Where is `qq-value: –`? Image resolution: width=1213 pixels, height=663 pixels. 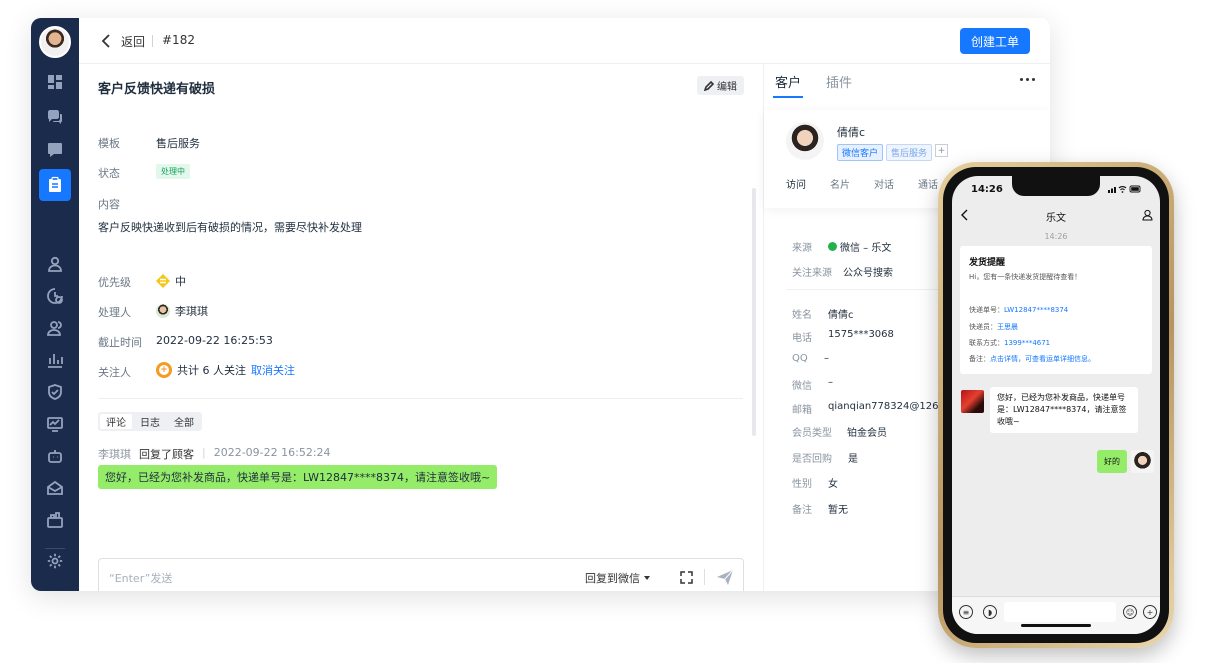
qq-value: – is located at coordinates (826, 358).